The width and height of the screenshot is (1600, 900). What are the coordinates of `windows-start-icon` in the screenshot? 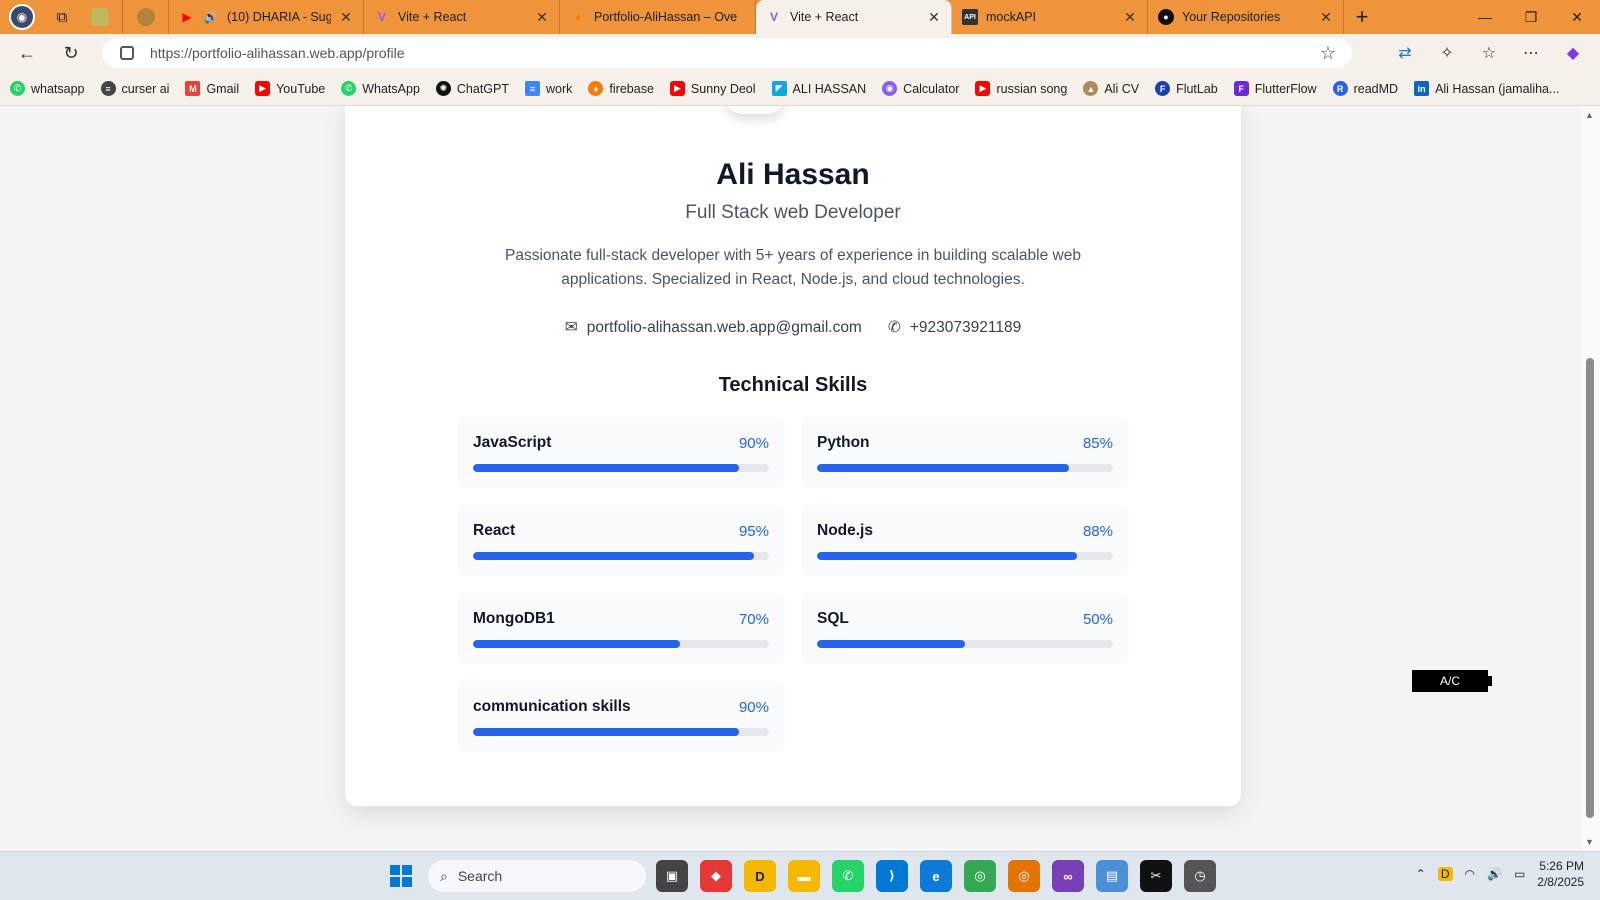 It's located at (401, 876).